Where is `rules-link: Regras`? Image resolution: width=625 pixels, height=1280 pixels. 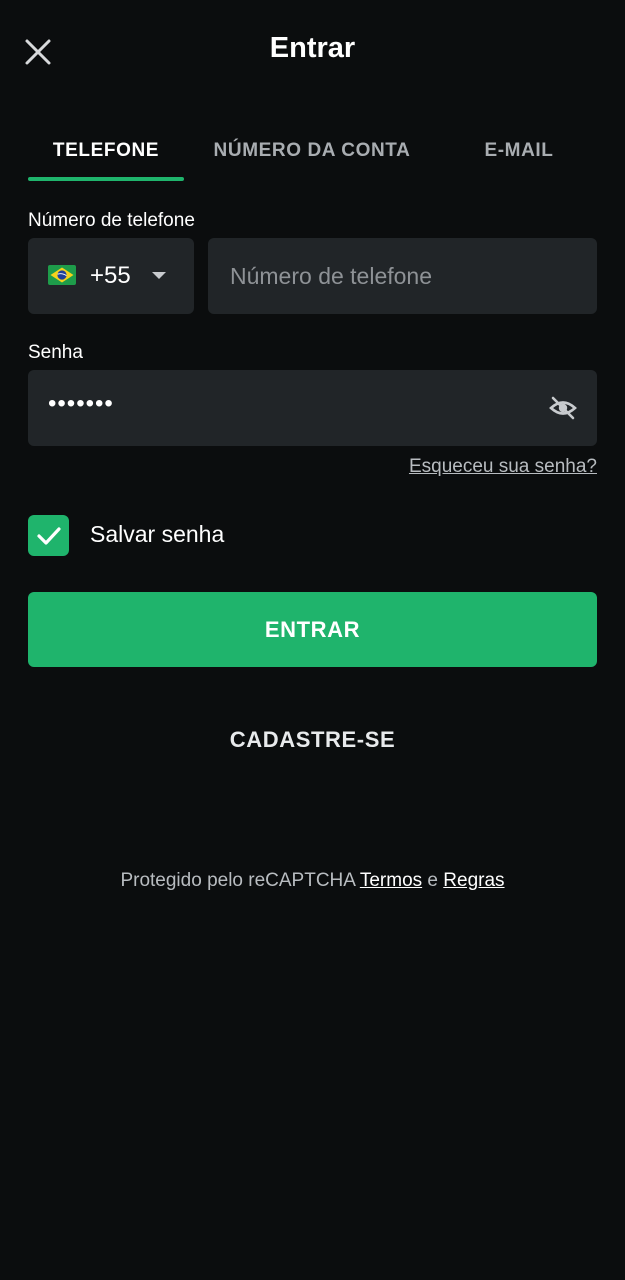
rules-link: Regras is located at coordinates (473, 880).